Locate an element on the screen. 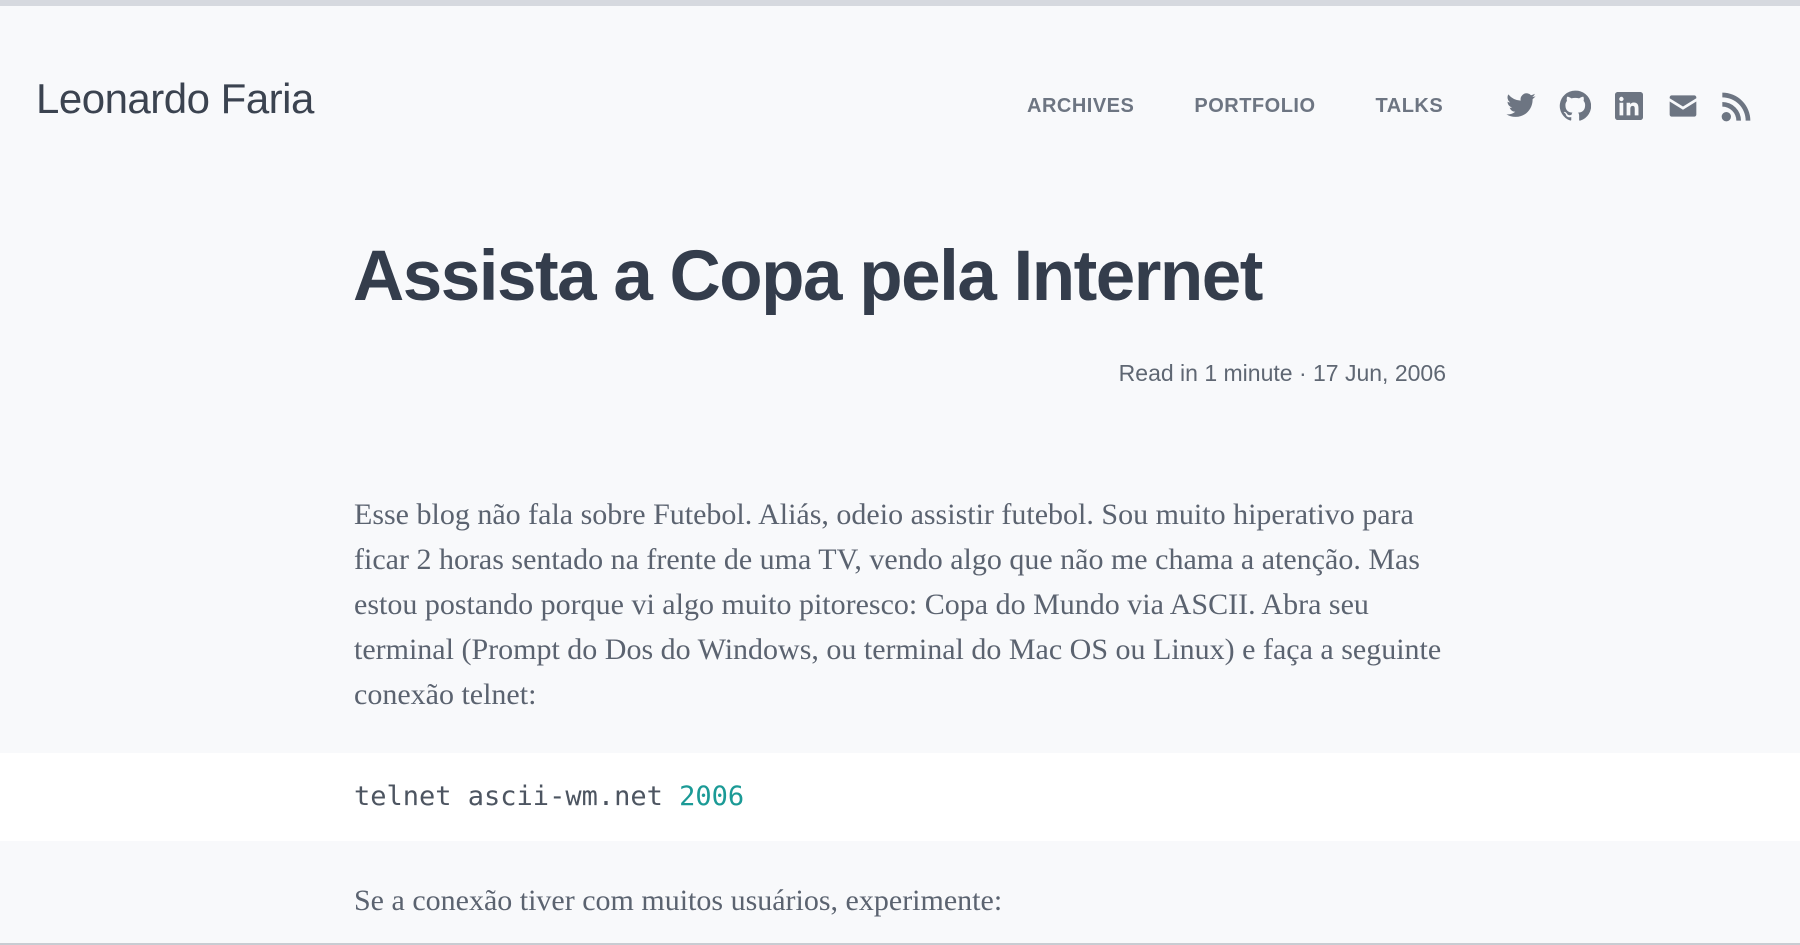  code-port-number: 2006 is located at coordinates (712, 796).